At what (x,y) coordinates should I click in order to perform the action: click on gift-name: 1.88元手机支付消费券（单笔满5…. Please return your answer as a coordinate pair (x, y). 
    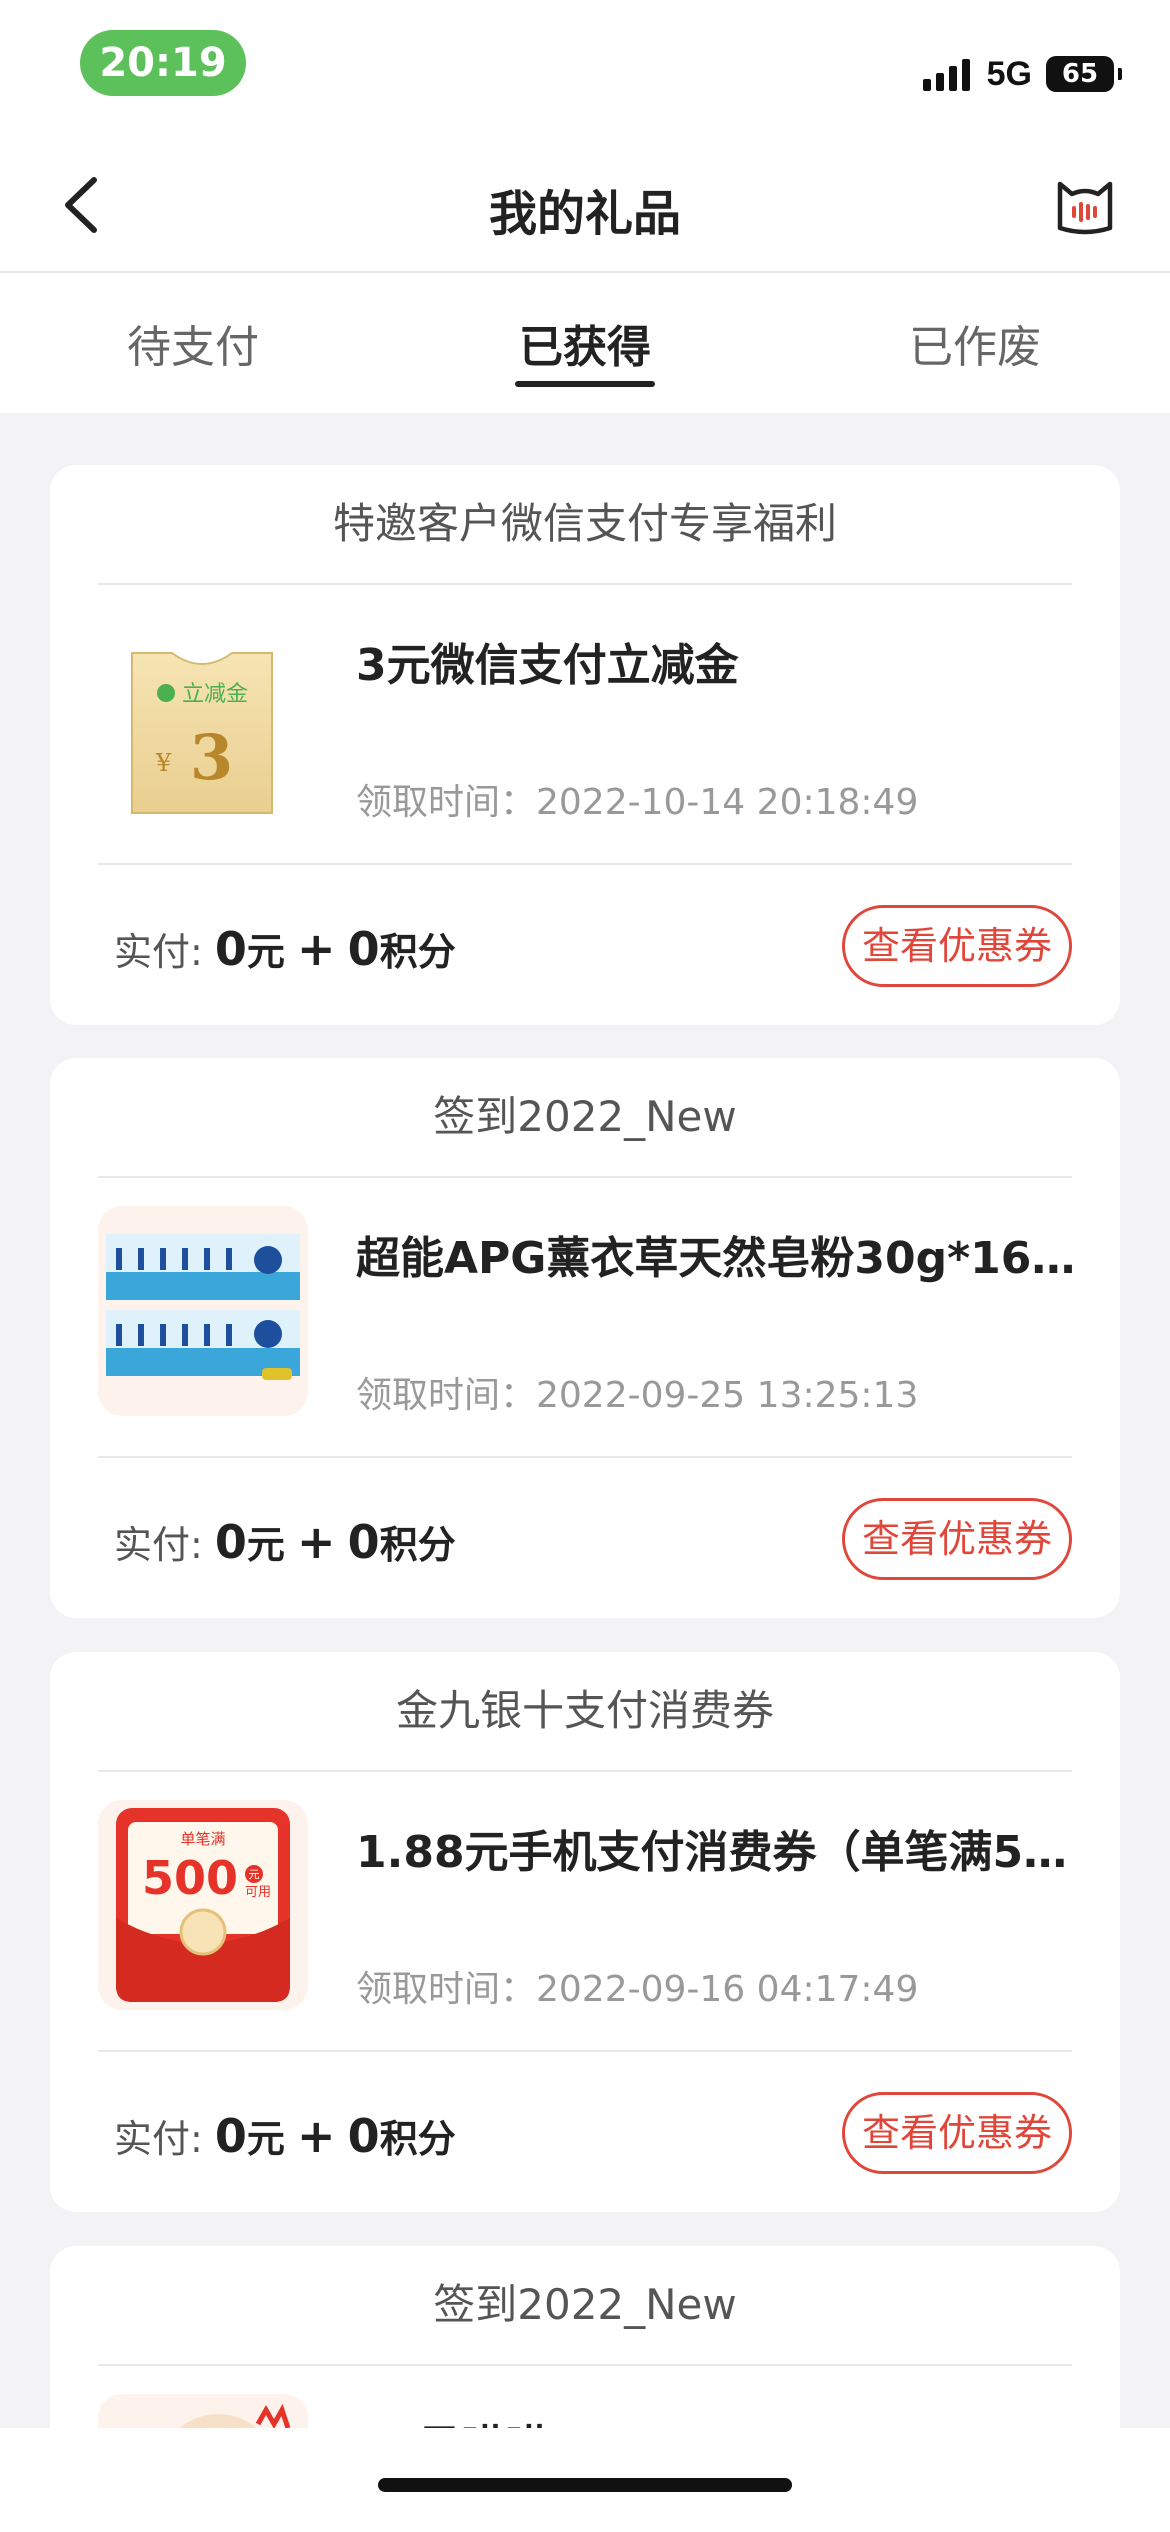
    Looking at the image, I should click on (712, 1852).